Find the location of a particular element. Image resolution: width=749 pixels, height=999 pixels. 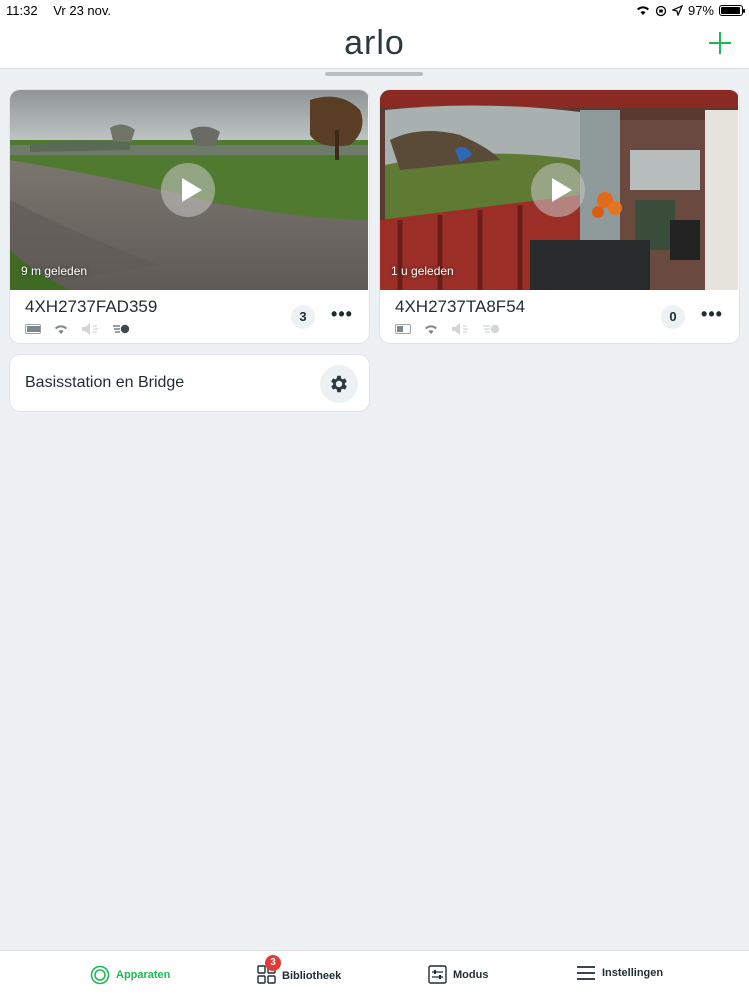

drag-handle is located at coordinates (374, 74).